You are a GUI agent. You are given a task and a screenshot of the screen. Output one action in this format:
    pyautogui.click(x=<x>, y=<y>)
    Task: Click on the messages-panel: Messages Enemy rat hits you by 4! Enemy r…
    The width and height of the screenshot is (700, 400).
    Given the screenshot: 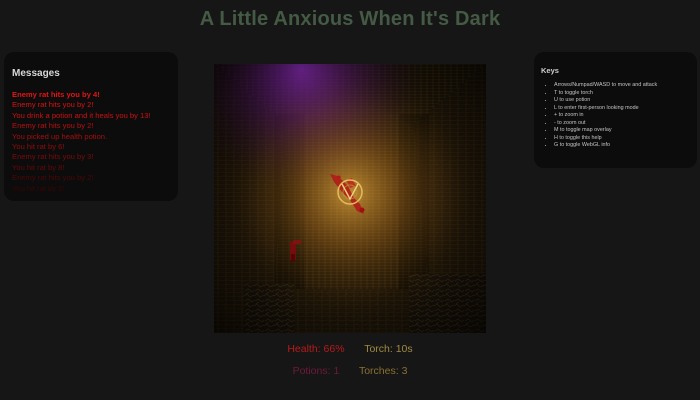 What is the action you would take?
    pyautogui.click(x=91, y=126)
    